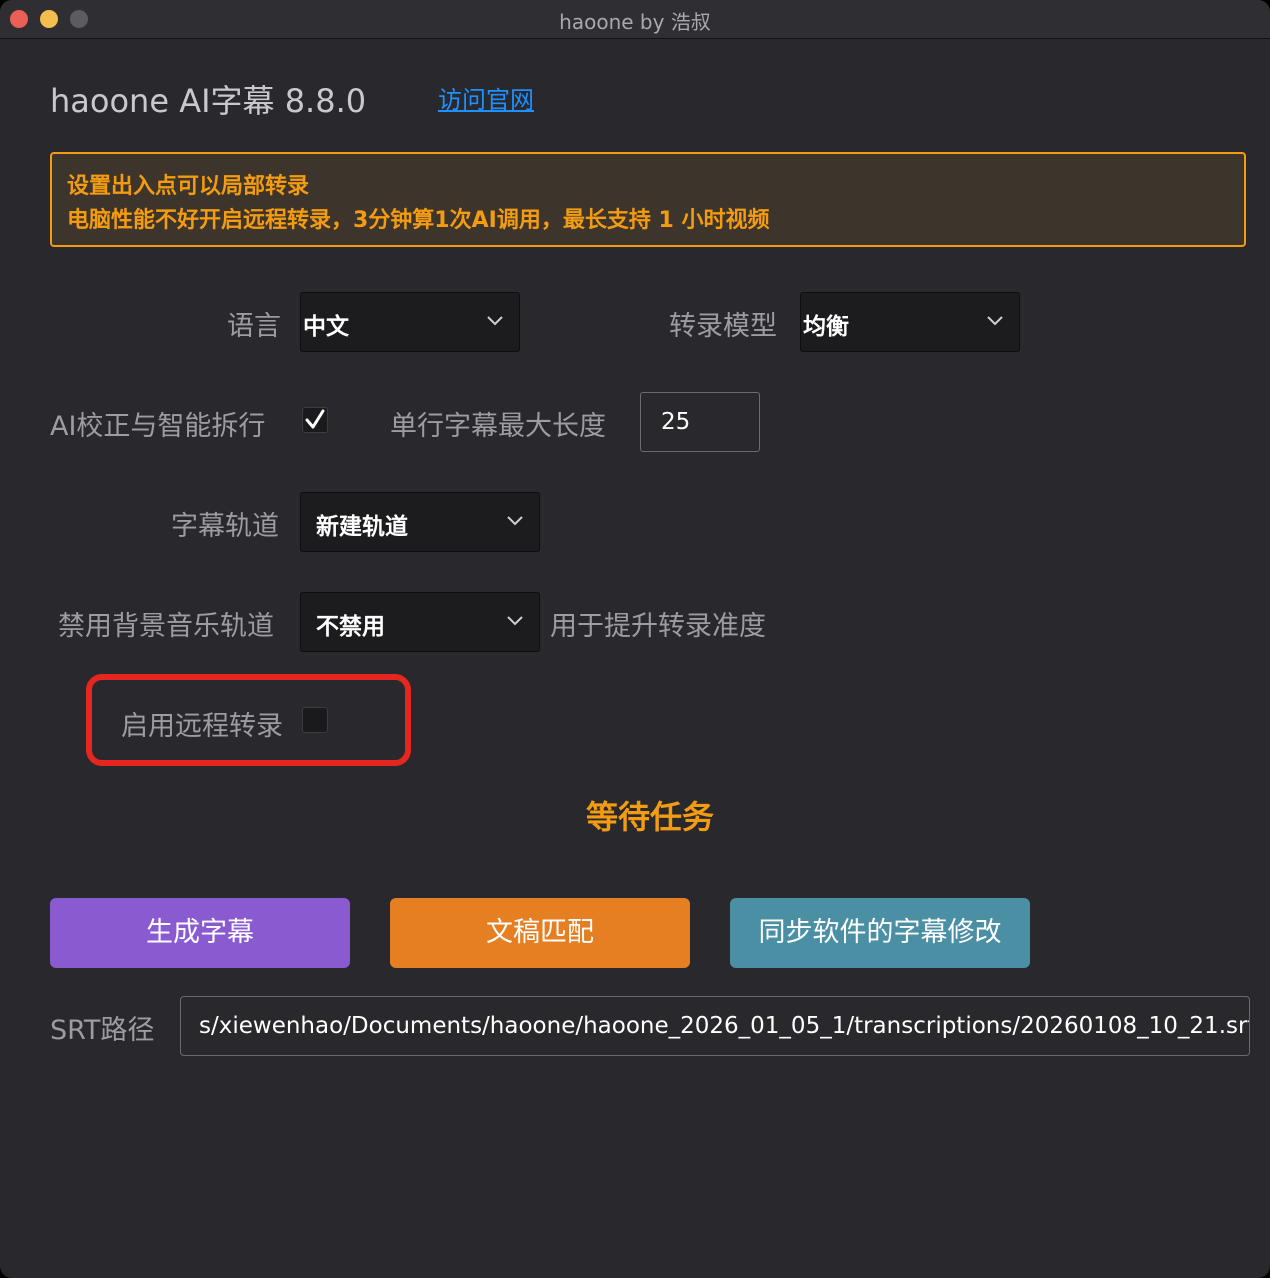 This screenshot has width=1270, height=1278. What do you see at coordinates (225, 526) in the screenshot?
I see `subtitle-track-label: 字幕轨道` at bounding box center [225, 526].